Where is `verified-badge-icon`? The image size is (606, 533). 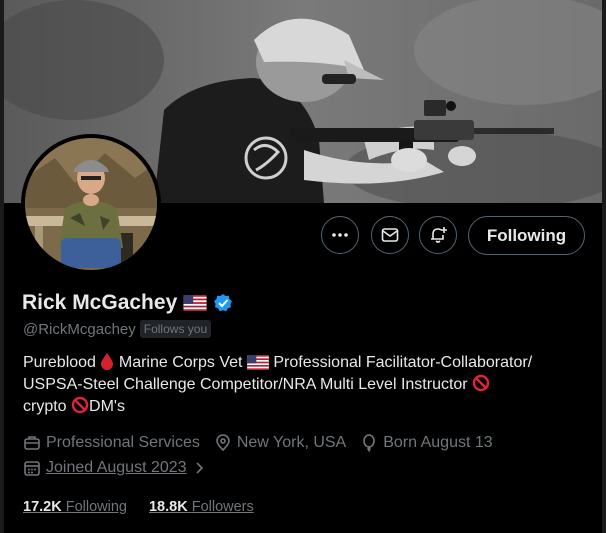
verified-badge-icon is located at coordinates (223, 303).